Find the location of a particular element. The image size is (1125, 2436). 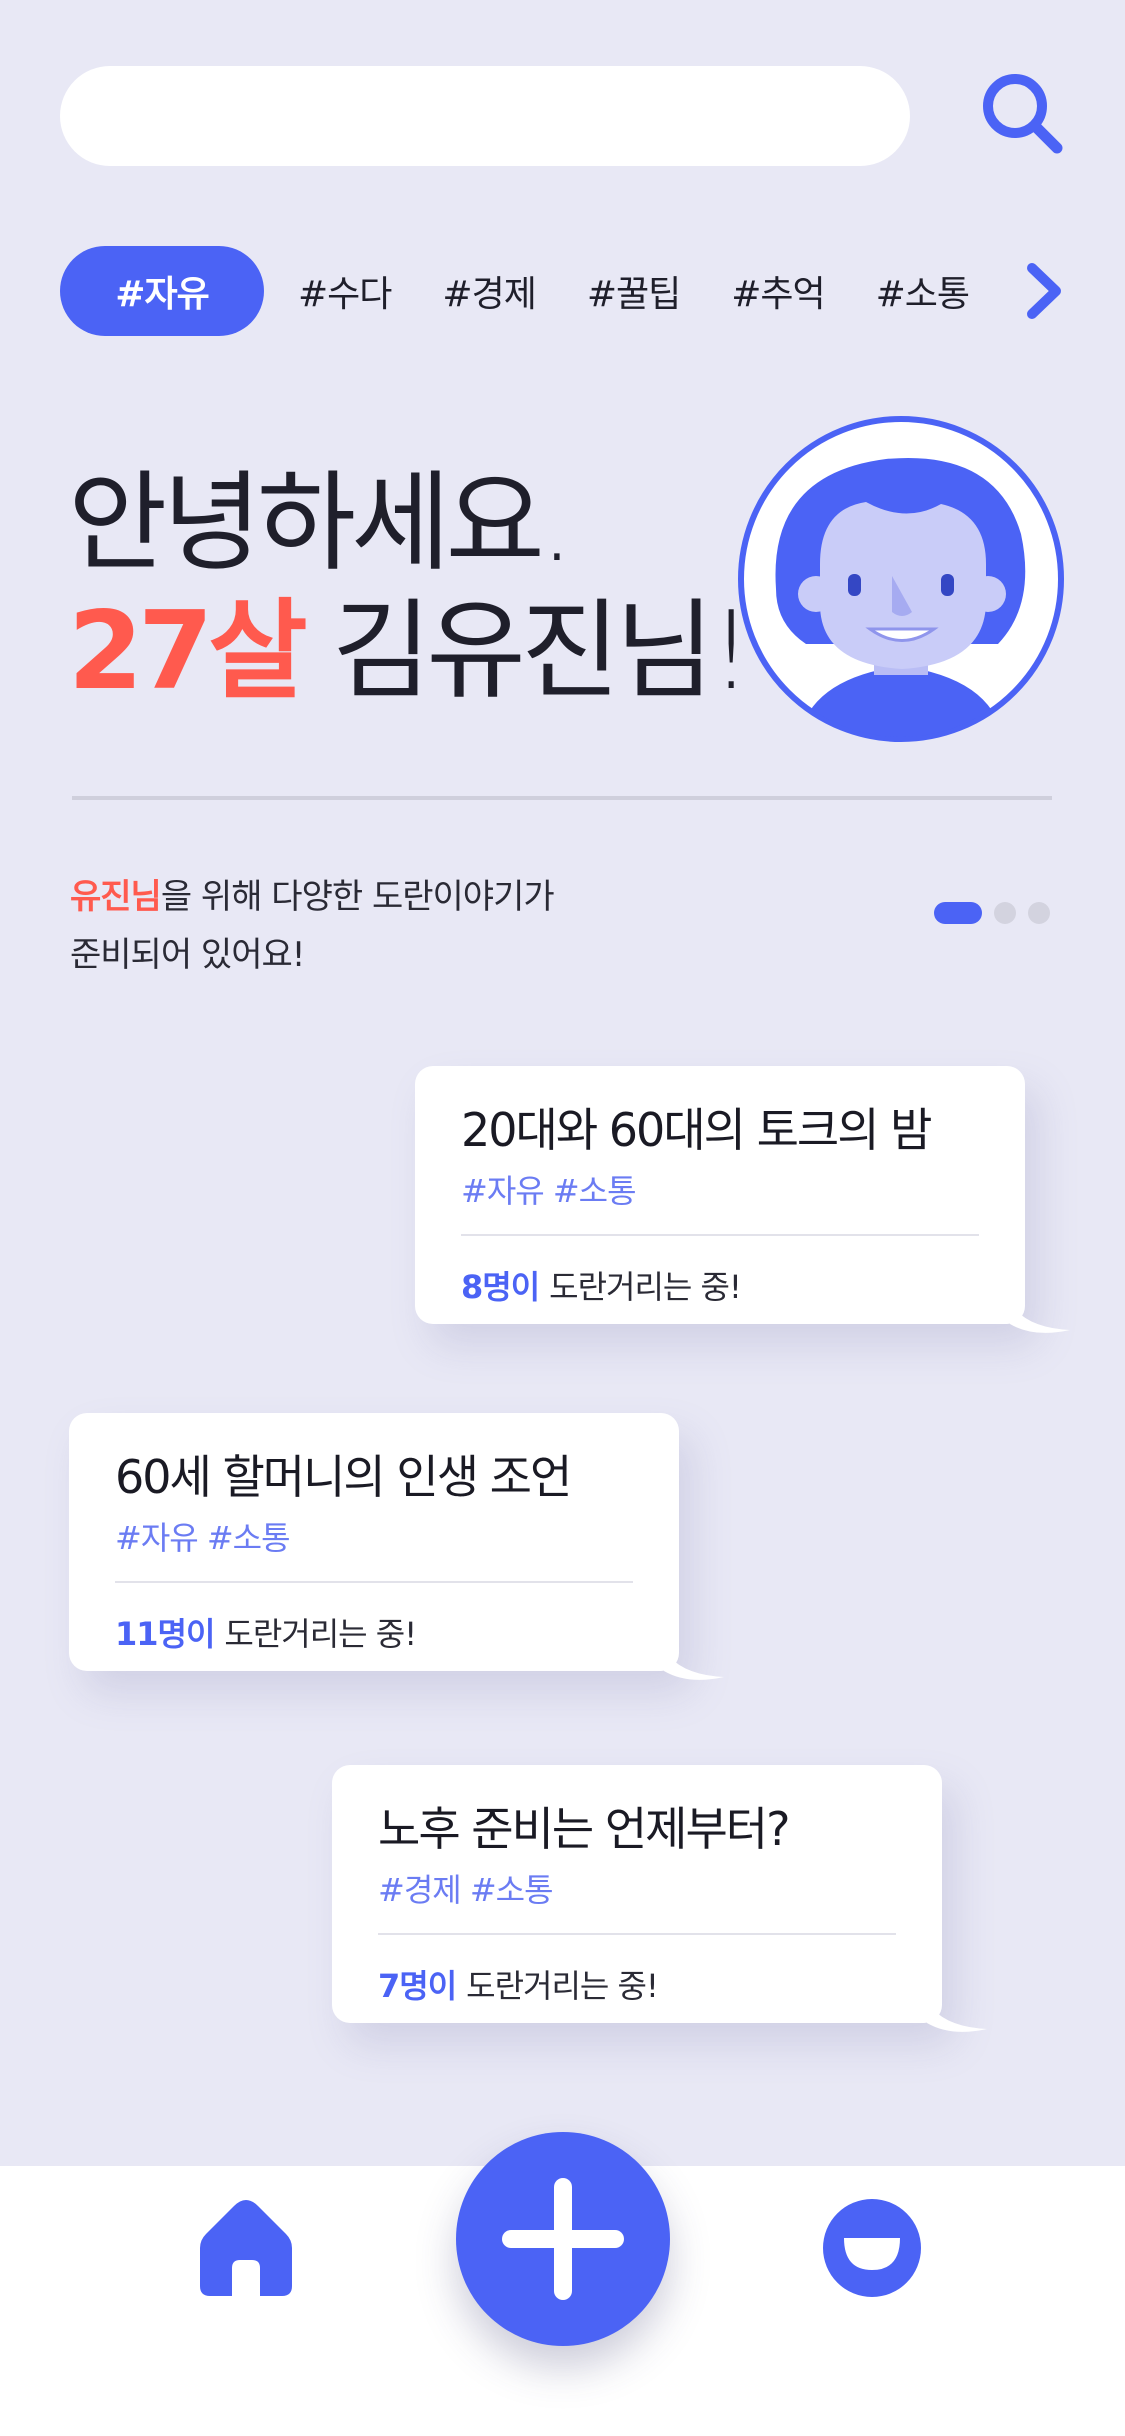

chevron-right-icon is located at coordinates (1044, 291).